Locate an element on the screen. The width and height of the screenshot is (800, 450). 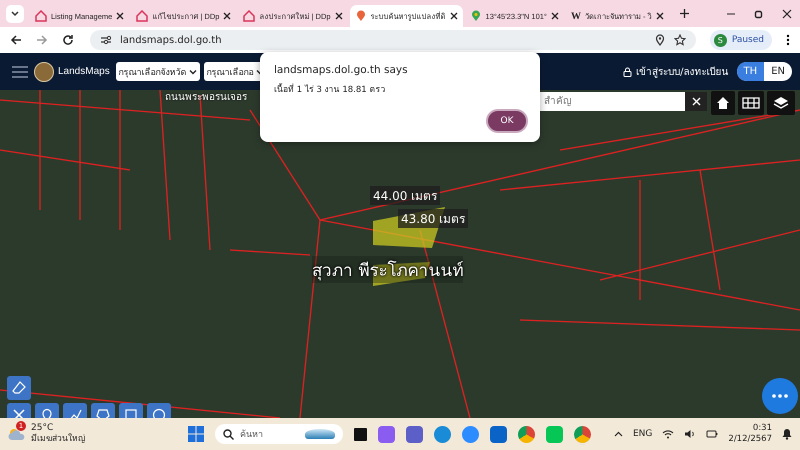
search-field: สำคัญ is located at coordinates (612, 101).